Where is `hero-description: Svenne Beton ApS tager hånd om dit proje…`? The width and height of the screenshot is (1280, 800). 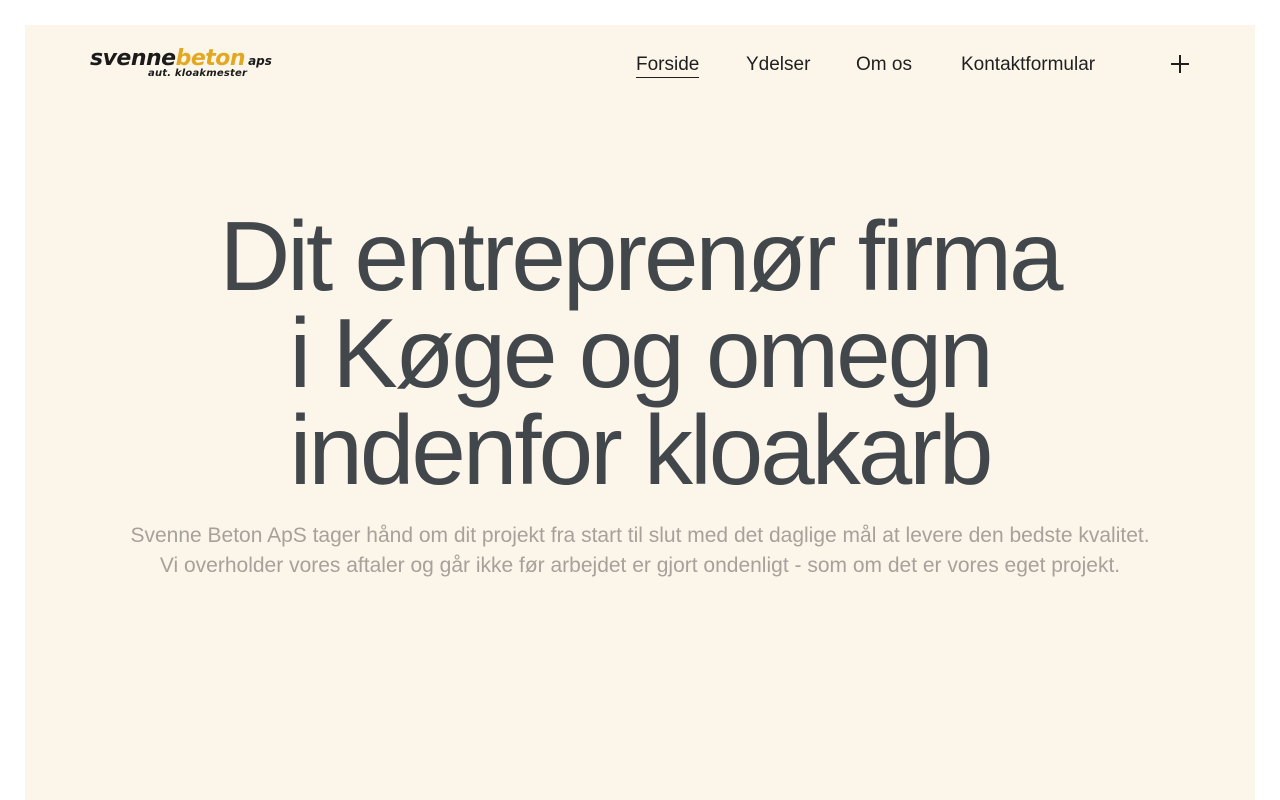 hero-description: Svenne Beton ApS tager hånd om dit proje… is located at coordinates (640, 551).